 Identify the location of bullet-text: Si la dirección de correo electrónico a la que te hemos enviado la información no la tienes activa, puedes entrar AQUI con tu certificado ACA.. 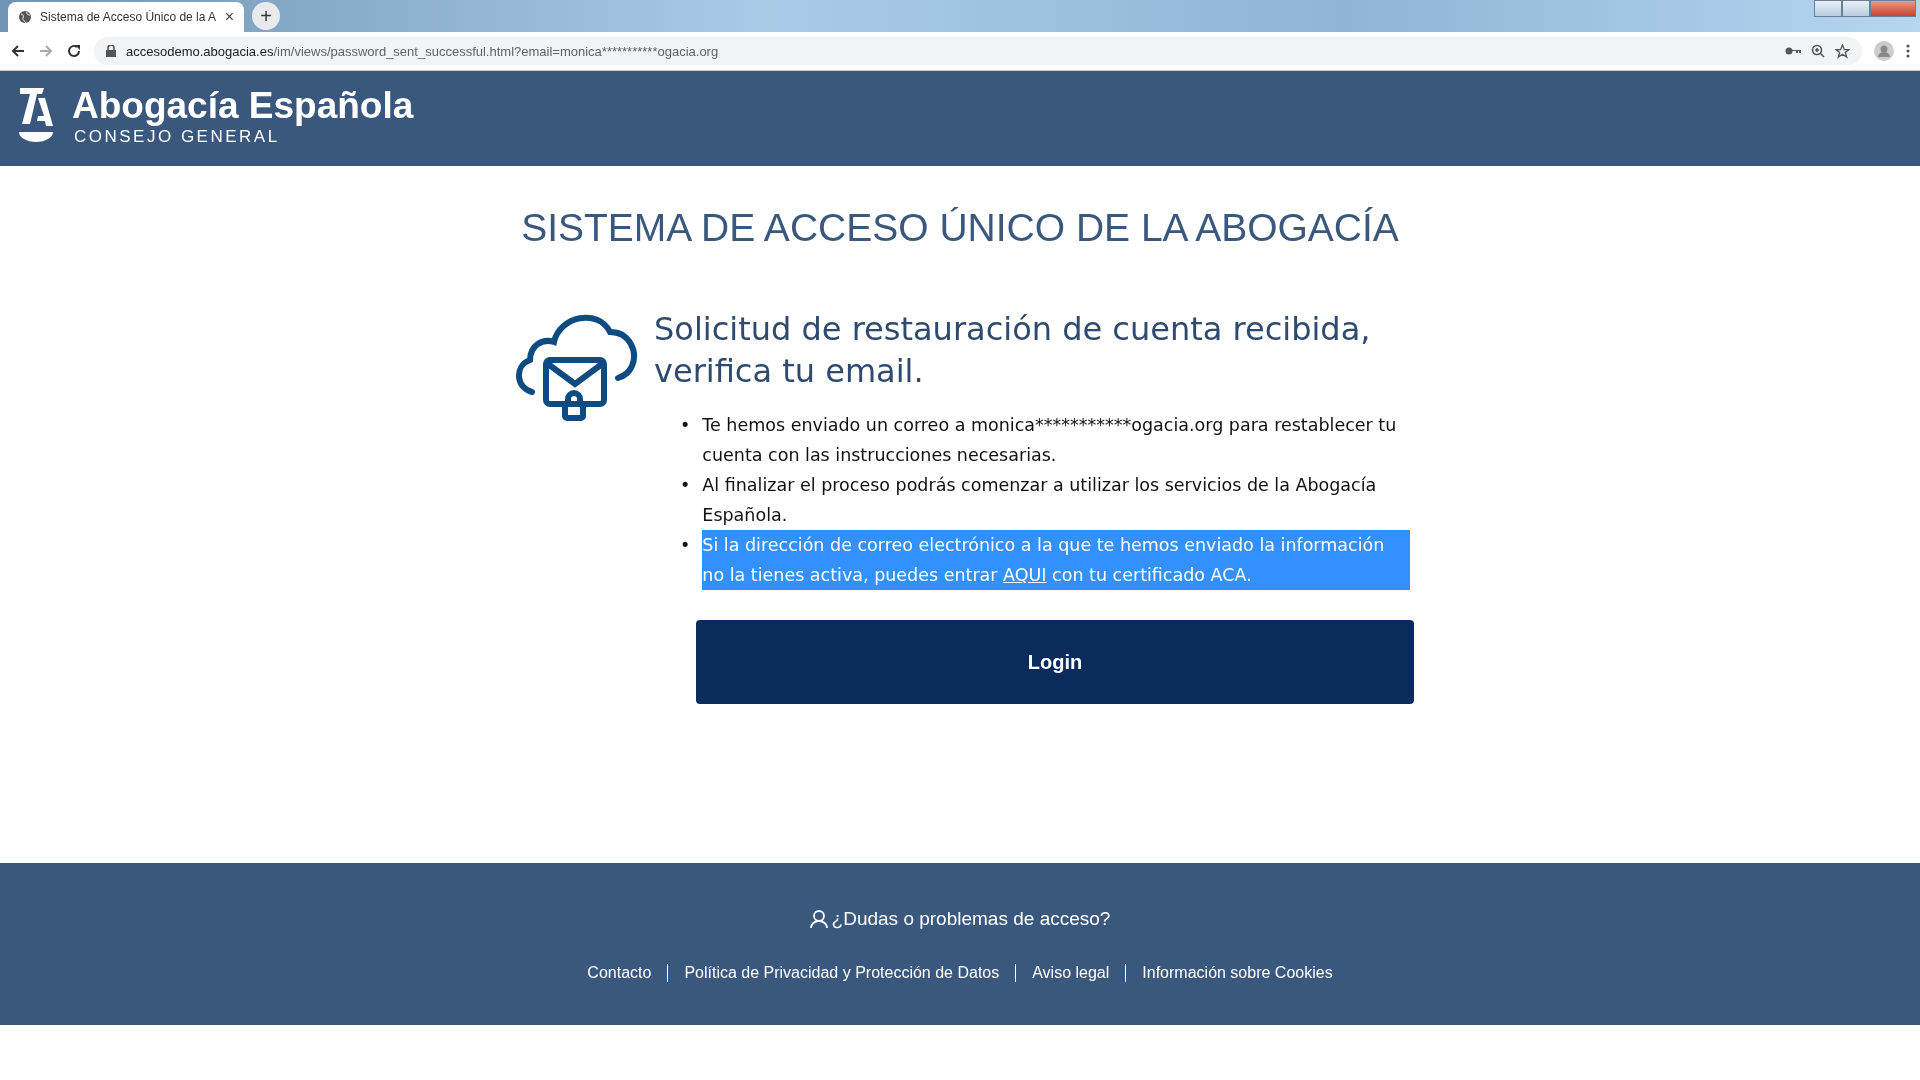
(1056, 560).